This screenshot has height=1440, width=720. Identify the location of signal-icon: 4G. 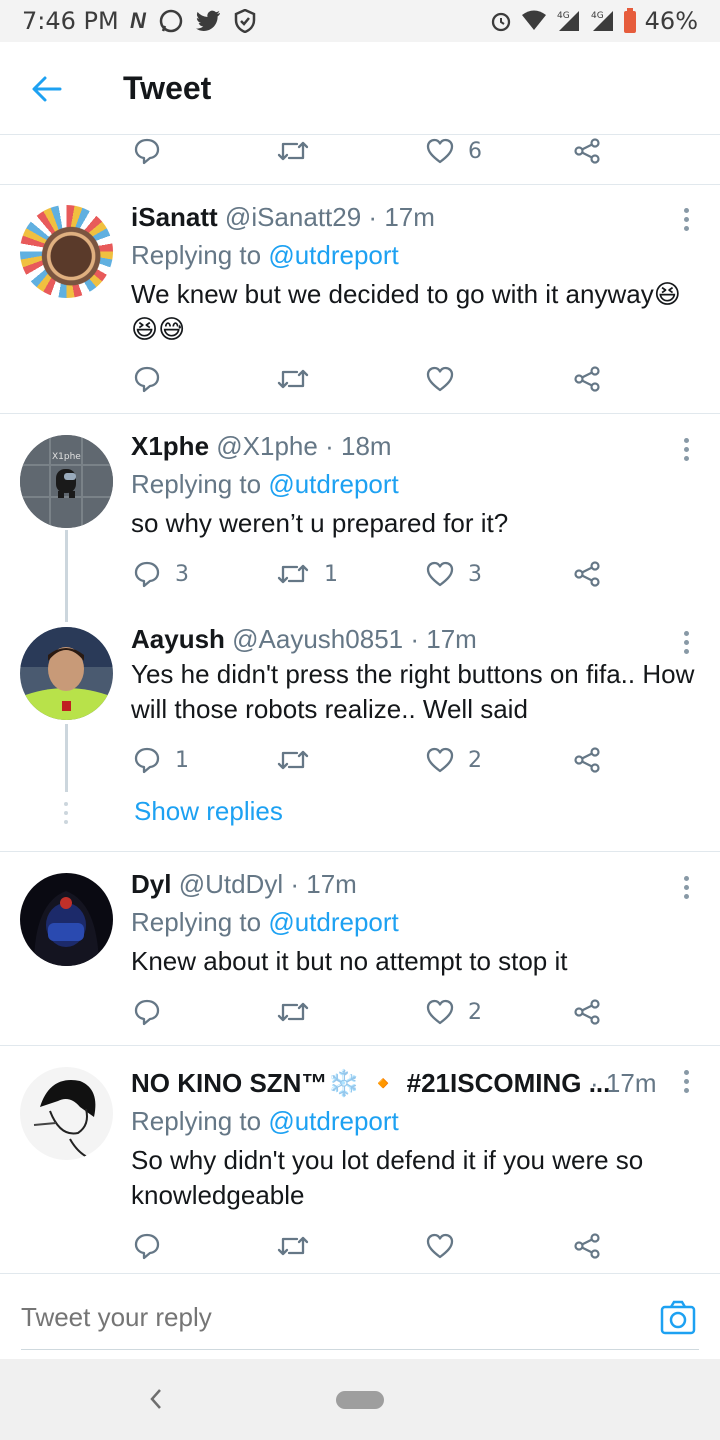
(602, 21).